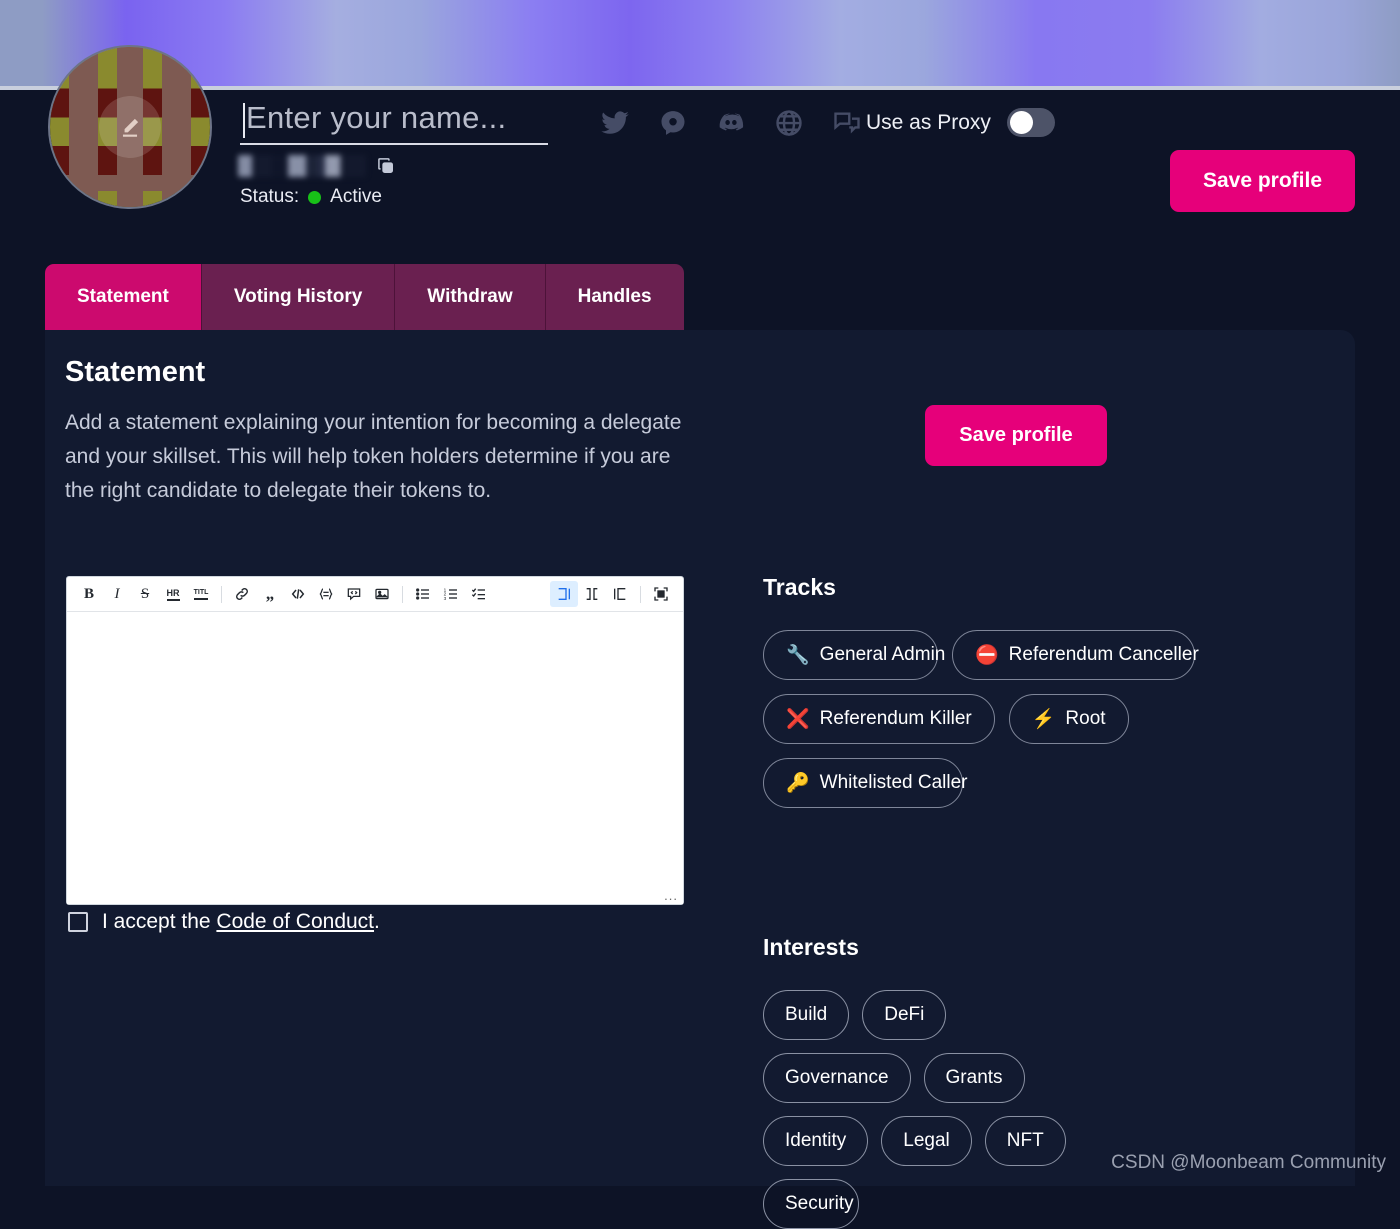 This screenshot has height=1229, width=1400. What do you see at coordinates (789, 123) in the screenshot?
I see `website-icon` at bounding box center [789, 123].